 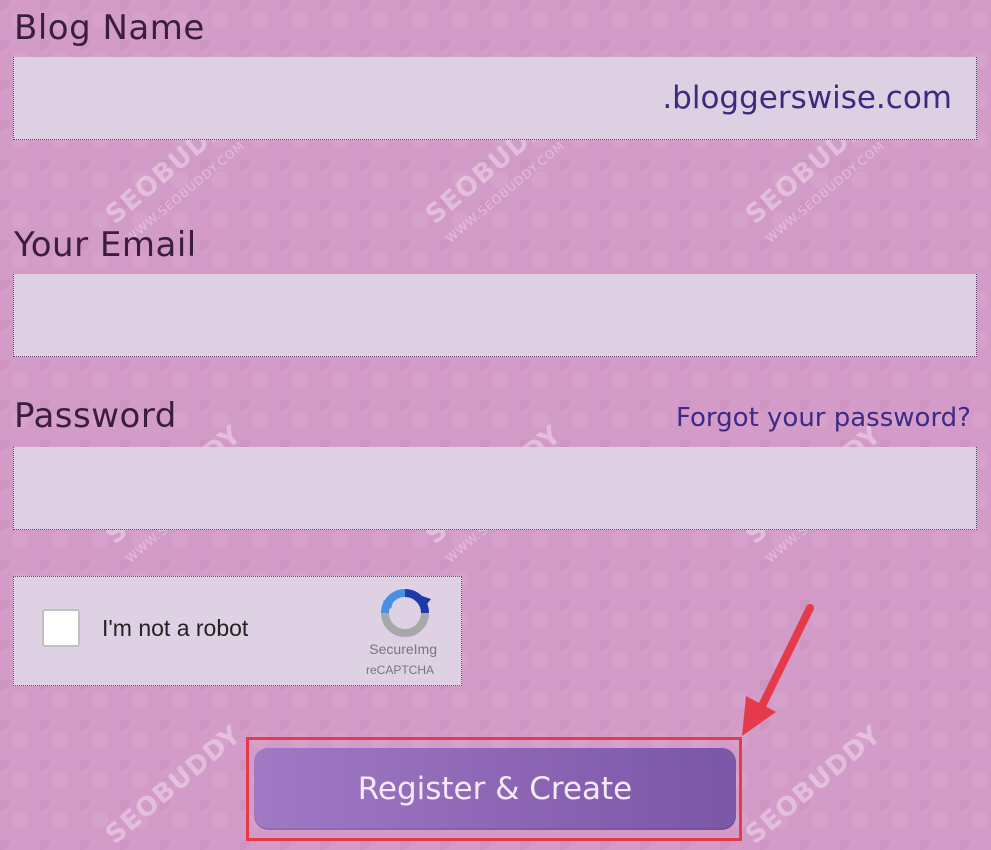 What do you see at coordinates (495, 98) in the screenshot?
I see `blog-name-field: .bloggerswise.com` at bounding box center [495, 98].